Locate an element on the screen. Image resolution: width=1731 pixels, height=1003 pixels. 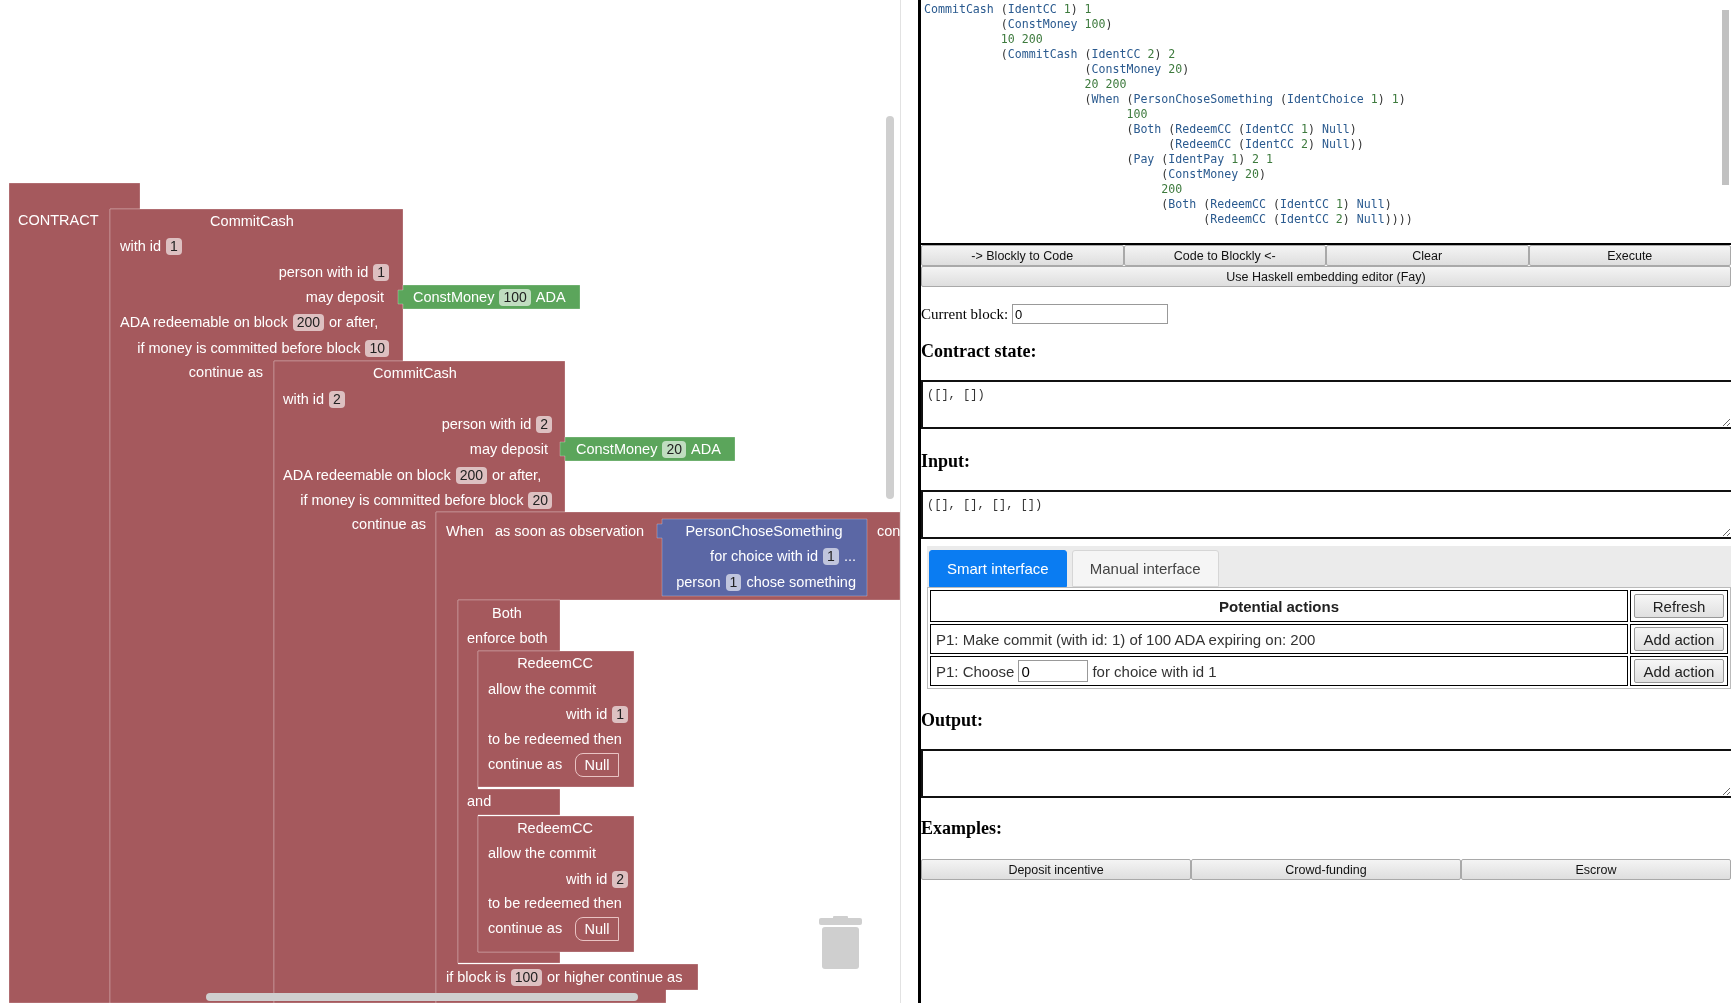
current-block-field: 0 is located at coordinates (1090, 314).